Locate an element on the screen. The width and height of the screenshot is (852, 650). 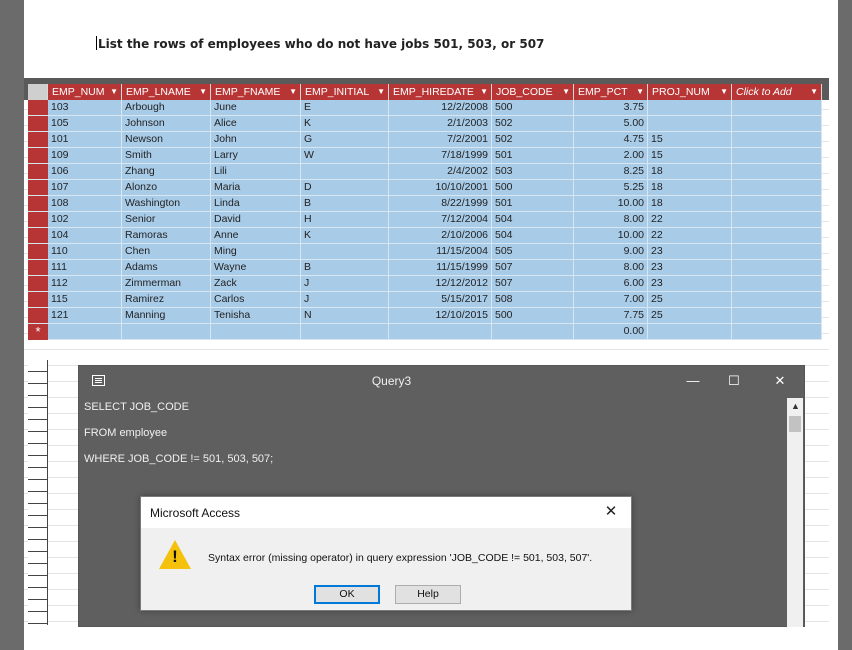
table-cell-job-code is located at coordinates (533, 332).